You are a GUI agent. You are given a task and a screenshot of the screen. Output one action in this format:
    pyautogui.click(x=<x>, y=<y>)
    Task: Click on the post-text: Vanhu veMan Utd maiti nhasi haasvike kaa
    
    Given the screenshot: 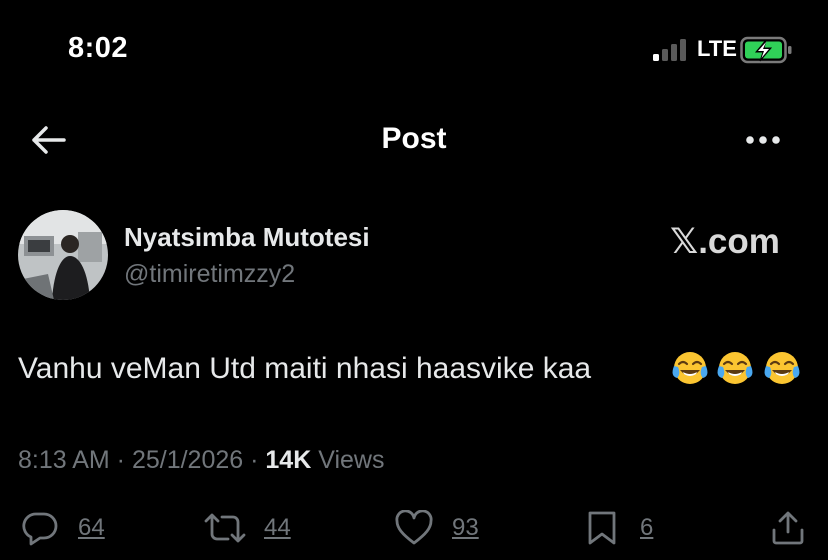 What is the action you would take?
    pyautogui.click(x=305, y=368)
    